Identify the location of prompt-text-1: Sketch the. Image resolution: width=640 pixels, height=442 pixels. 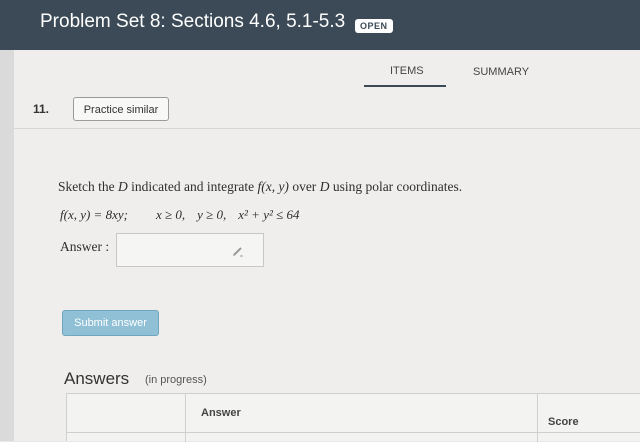
(88, 186).